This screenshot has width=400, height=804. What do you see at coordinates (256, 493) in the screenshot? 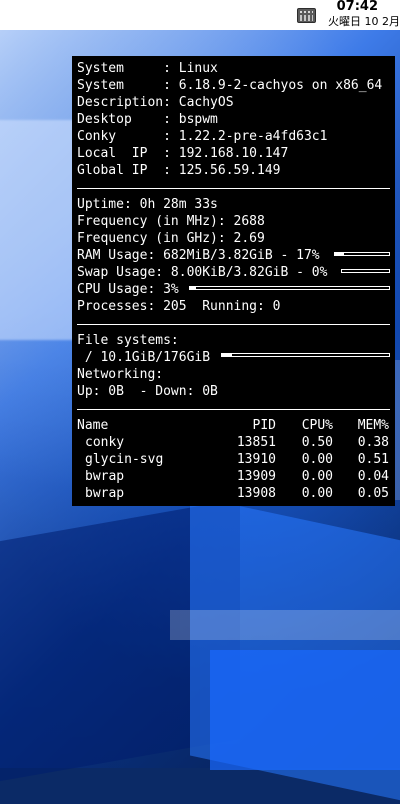
I see `process-pid: 13908` at bounding box center [256, 493].